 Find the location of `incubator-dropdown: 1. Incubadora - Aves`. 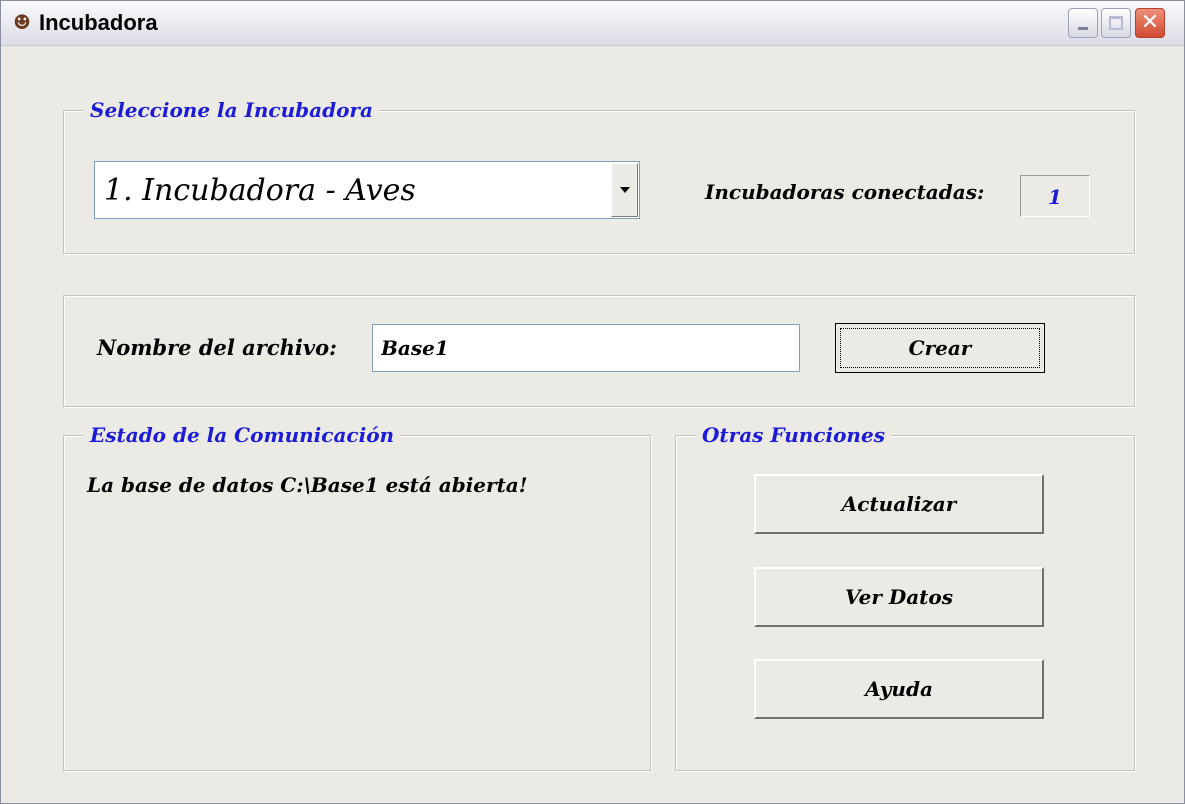

incubator-dropdown: 1. Incubadora - Aves is located at coordinates (367, 190).